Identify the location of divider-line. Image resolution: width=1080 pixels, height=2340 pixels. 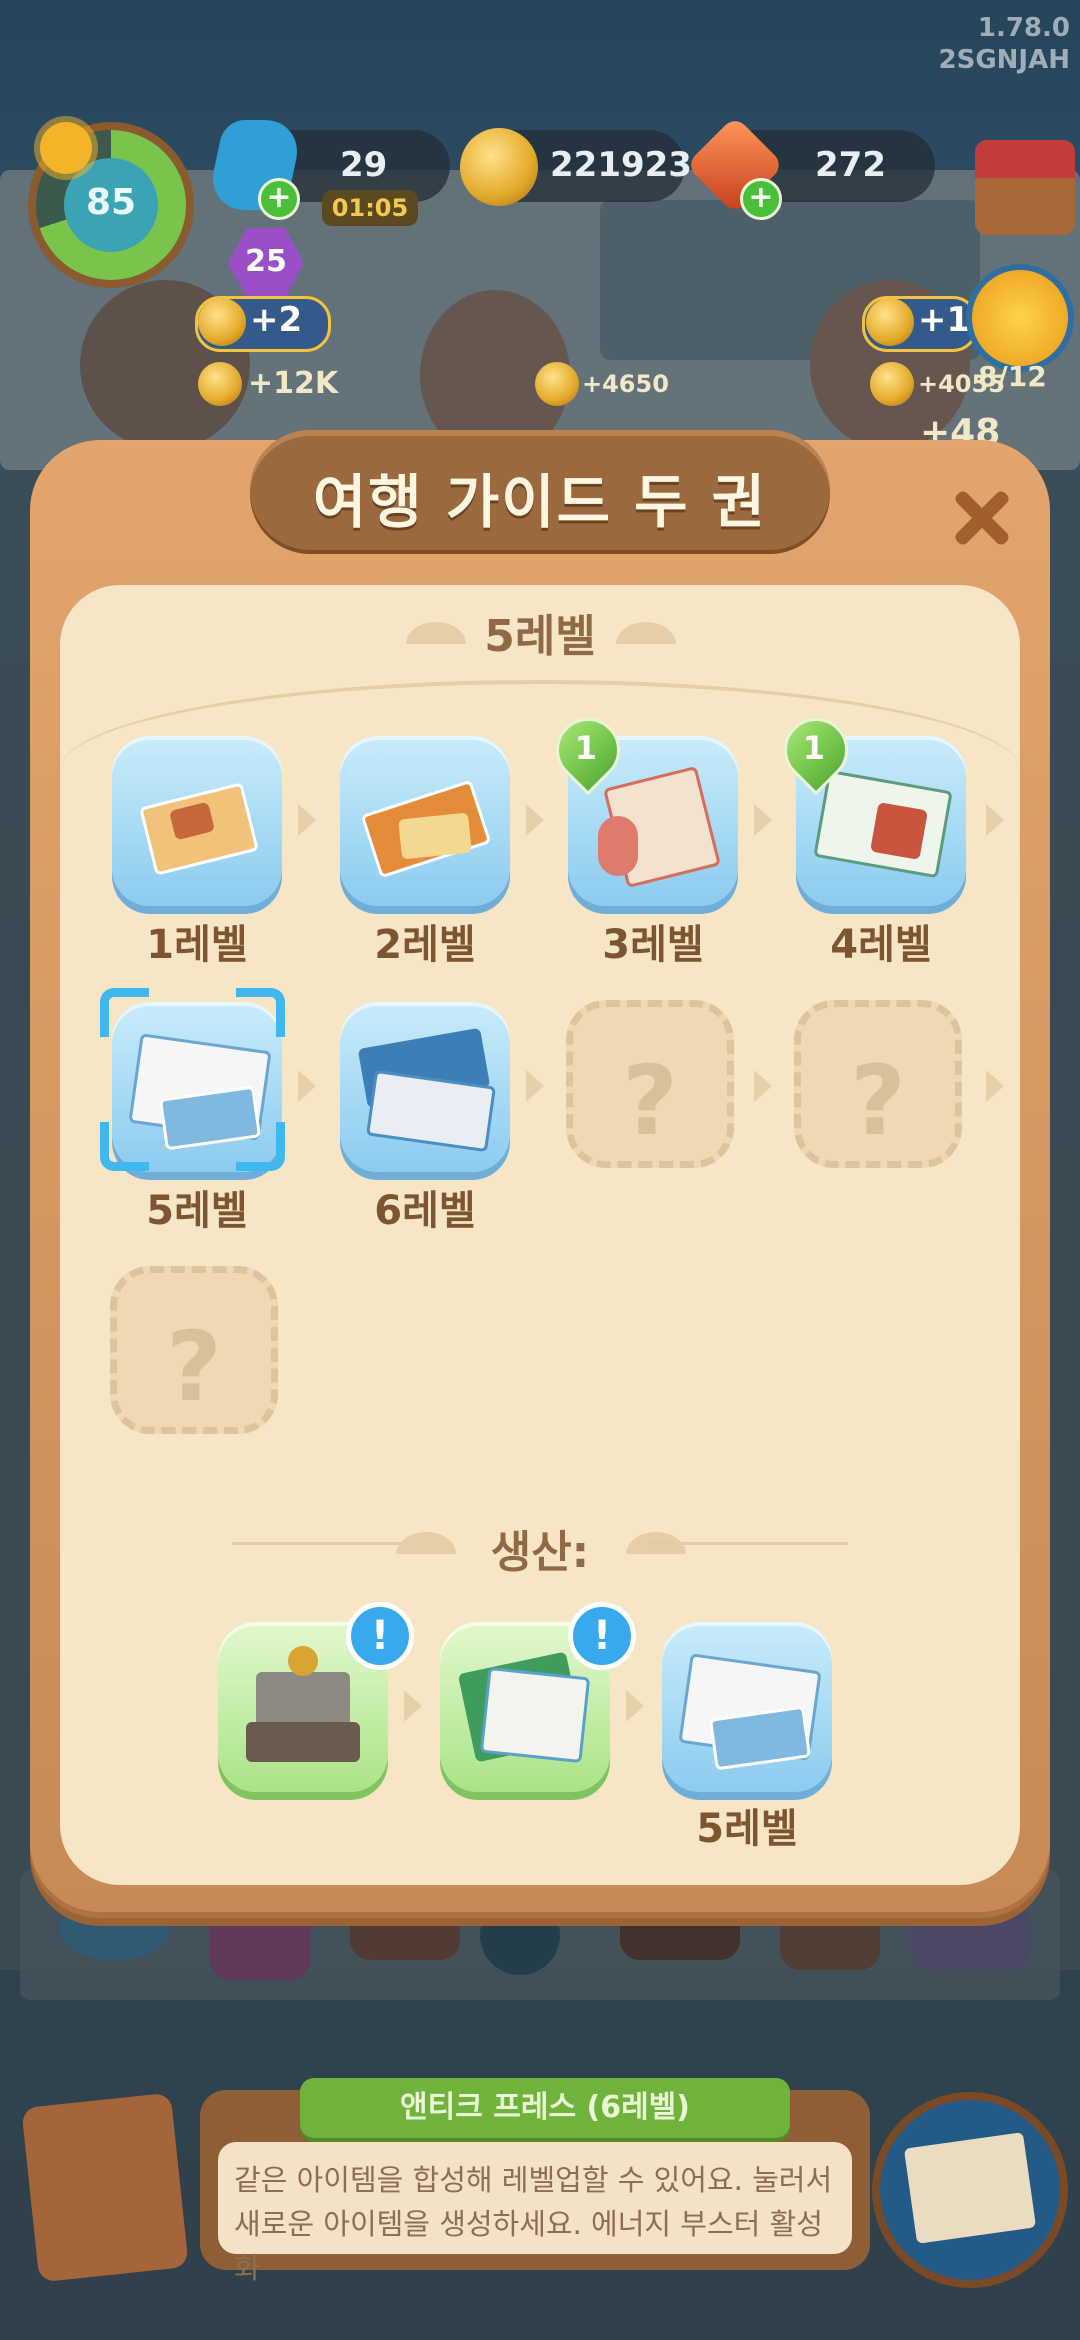
(748, 1543).